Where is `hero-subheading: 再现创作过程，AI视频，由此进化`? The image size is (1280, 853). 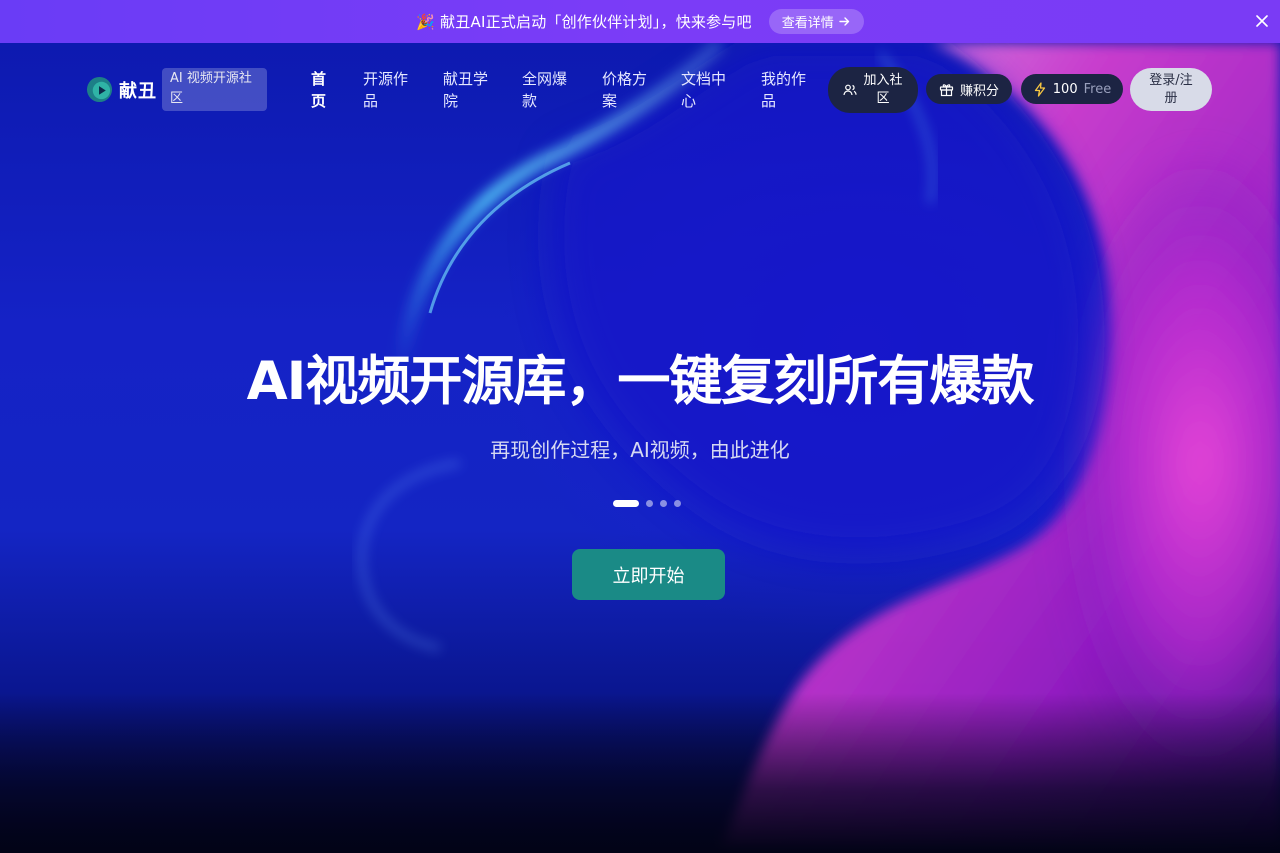 hero-subheading: 再现创作过程，AI视频，由此进化 is located at coordinates (640, 450).